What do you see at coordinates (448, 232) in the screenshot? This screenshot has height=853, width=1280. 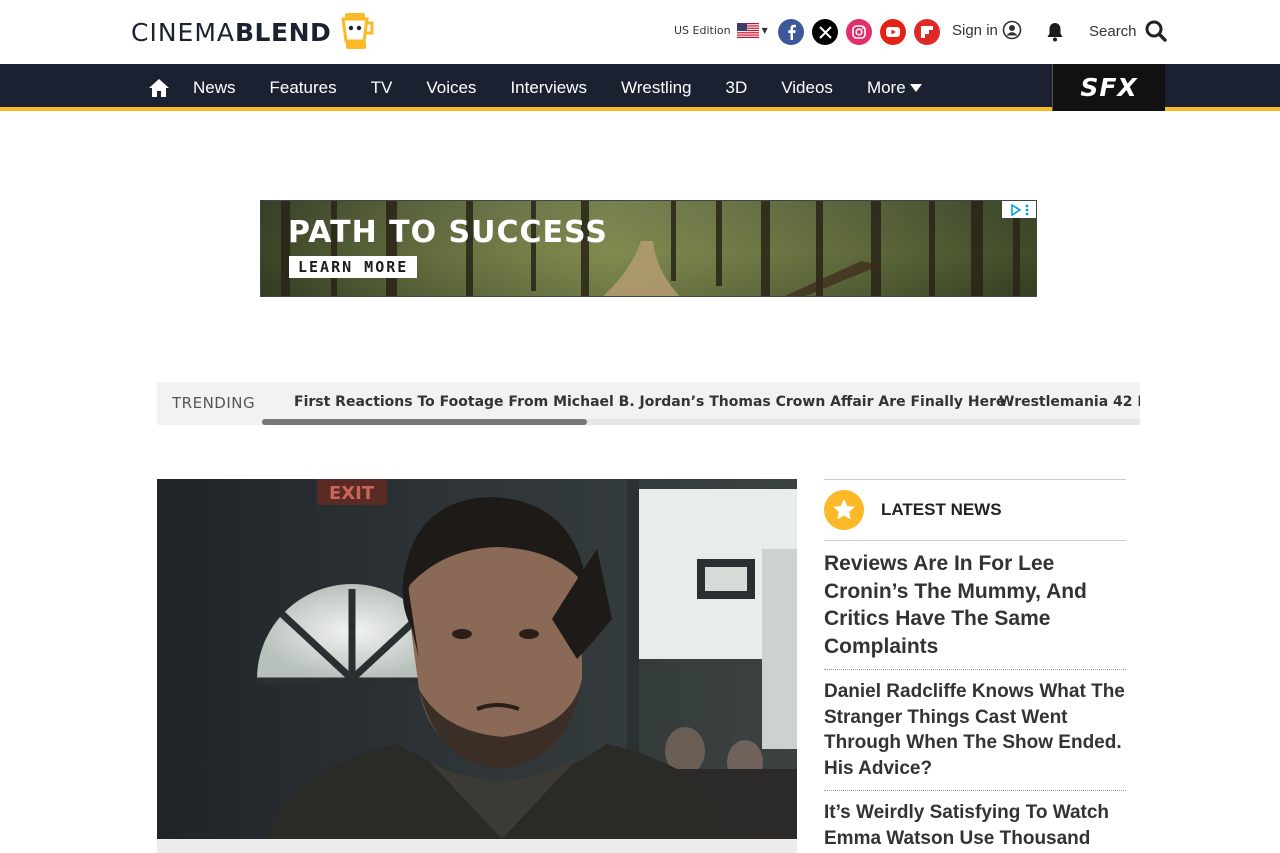 I see `ad-headline: PATH TO SUCCESS` at bounding box center [448, 232].